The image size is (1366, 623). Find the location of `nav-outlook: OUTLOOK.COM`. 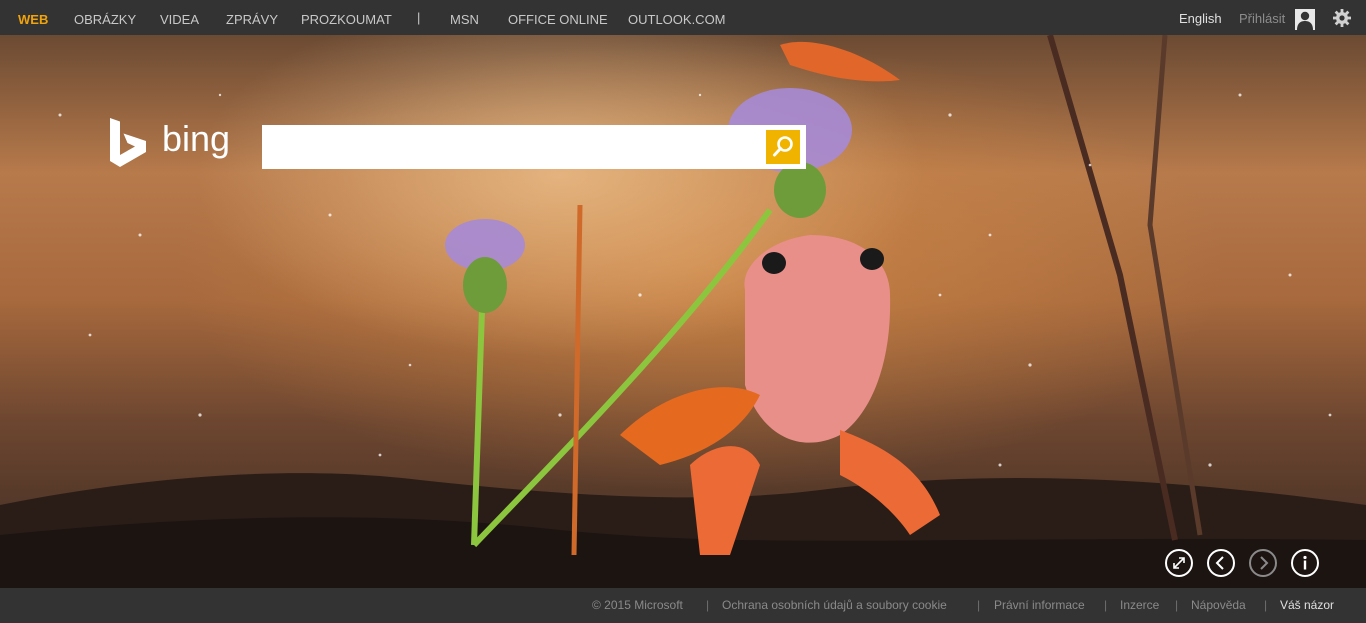

nav-outlook: OUTLOOK.COM is located at coordinates (677, 19).